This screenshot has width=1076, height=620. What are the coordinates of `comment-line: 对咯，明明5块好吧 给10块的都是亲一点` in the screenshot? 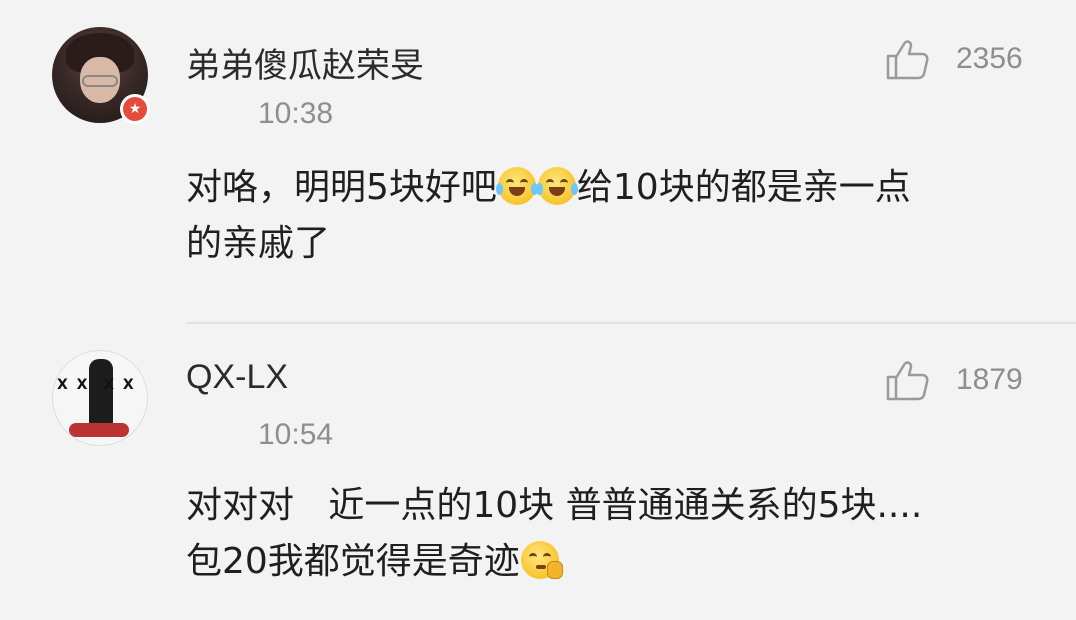 It's located at (611, 188).